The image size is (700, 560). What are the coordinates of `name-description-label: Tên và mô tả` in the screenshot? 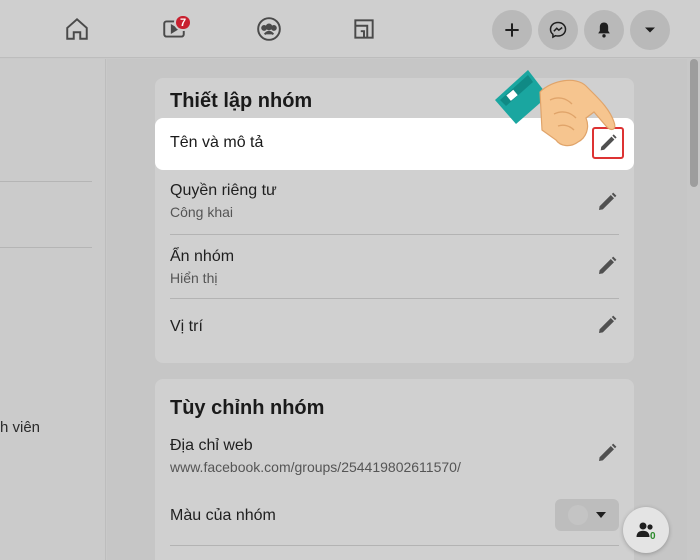 It's located at (217, 142).